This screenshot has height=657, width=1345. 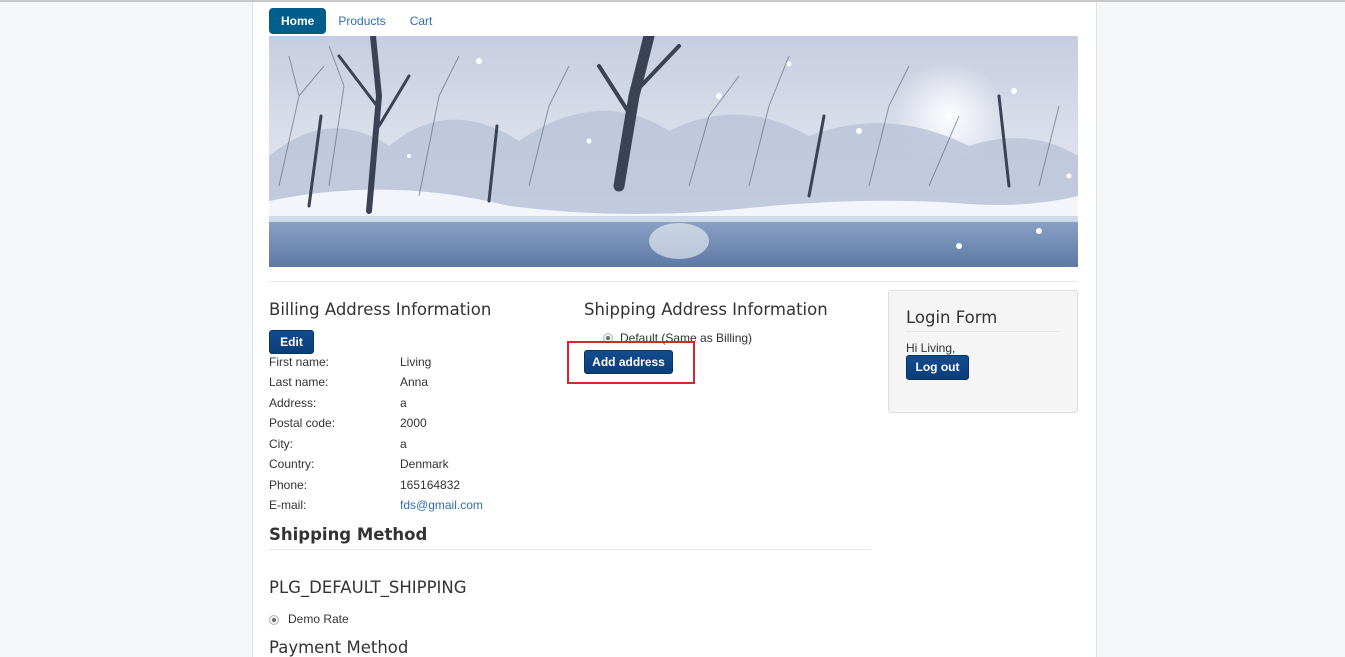 I want to click on field-label: First name:, so click(x=299, y=362).